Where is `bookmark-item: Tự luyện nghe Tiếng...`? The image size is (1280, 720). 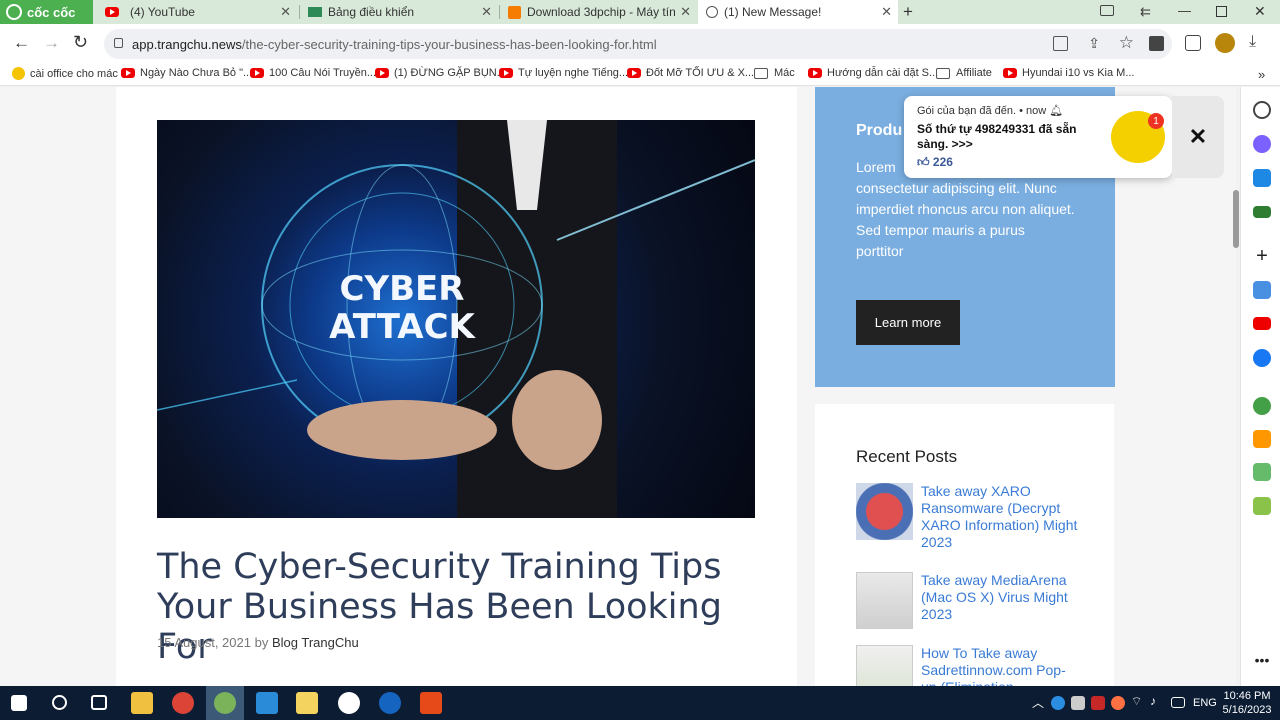 bookmark-item: Tự luyện nghe Tiếng... is located at coordinates (563, 73).